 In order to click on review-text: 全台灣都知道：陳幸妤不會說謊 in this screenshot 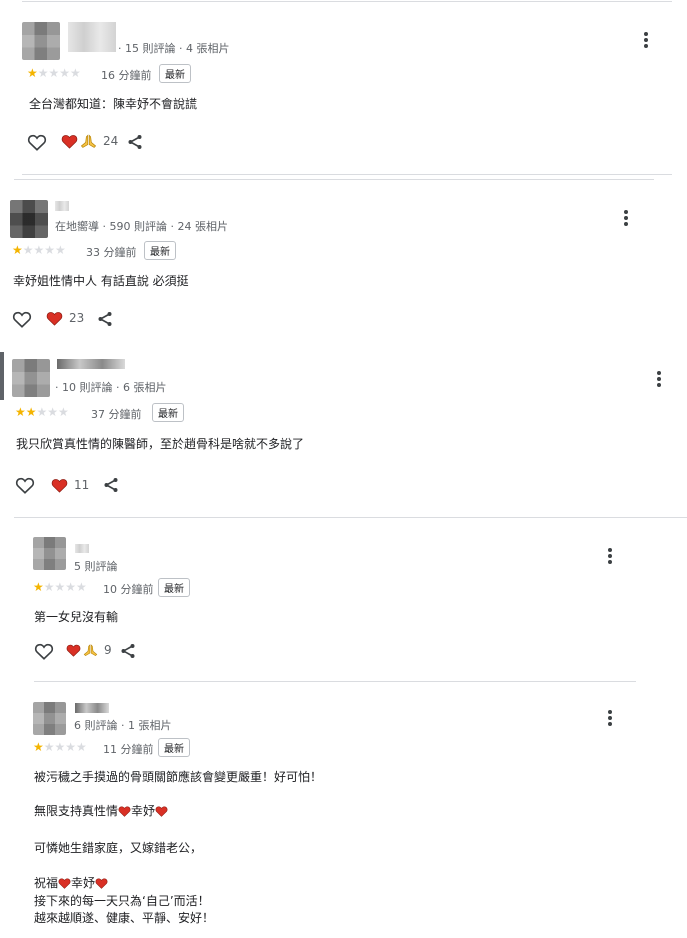, I will do `click(113, 104)`.